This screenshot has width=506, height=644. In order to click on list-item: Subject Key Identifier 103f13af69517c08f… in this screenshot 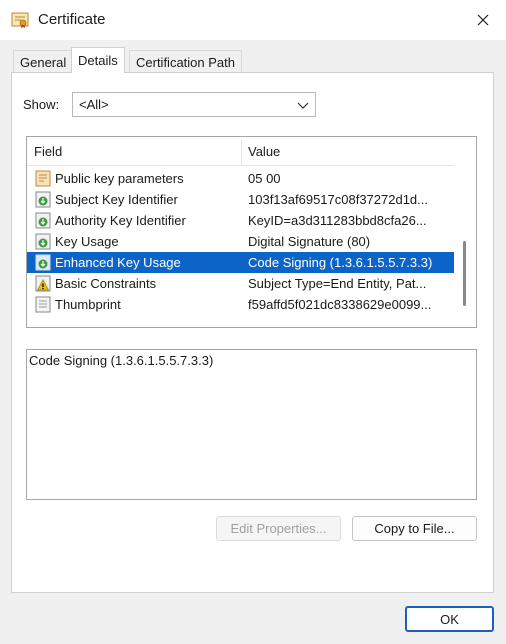, I will do `click(241, 199)`.